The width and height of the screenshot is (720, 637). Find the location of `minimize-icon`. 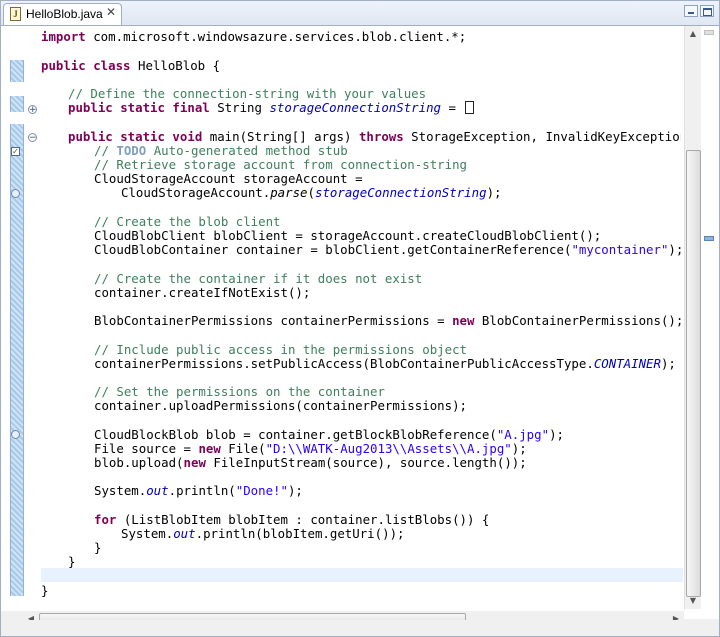

minimize-icon is located at coordinates (691, 11).